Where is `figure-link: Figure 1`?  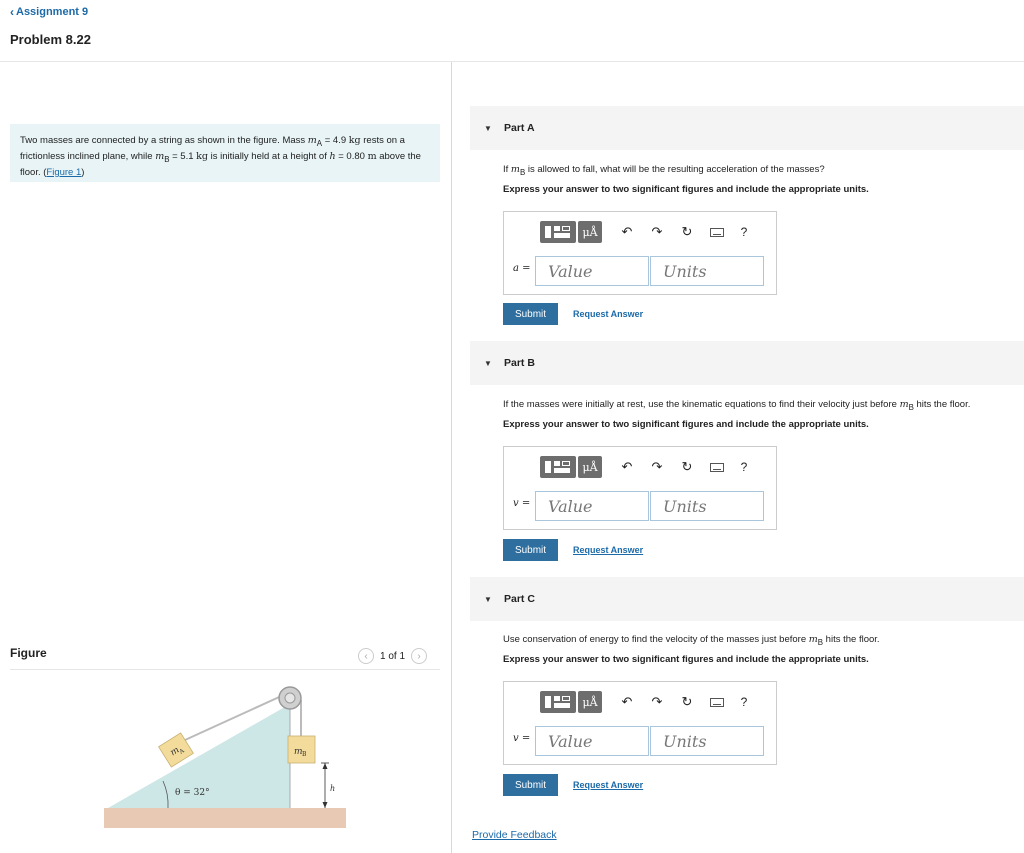
figure-link: Figure 1 is located at coordinates (63, 172).